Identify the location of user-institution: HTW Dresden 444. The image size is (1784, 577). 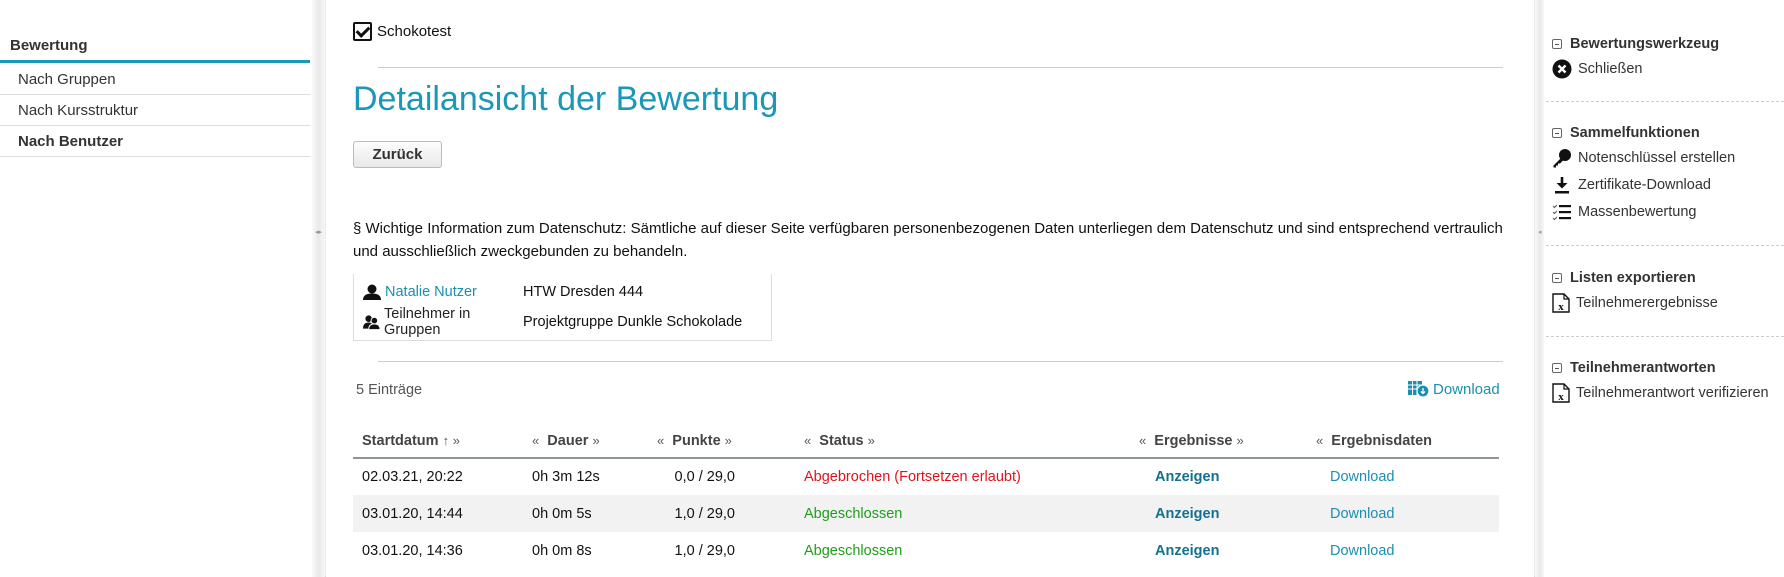
(583, 292).